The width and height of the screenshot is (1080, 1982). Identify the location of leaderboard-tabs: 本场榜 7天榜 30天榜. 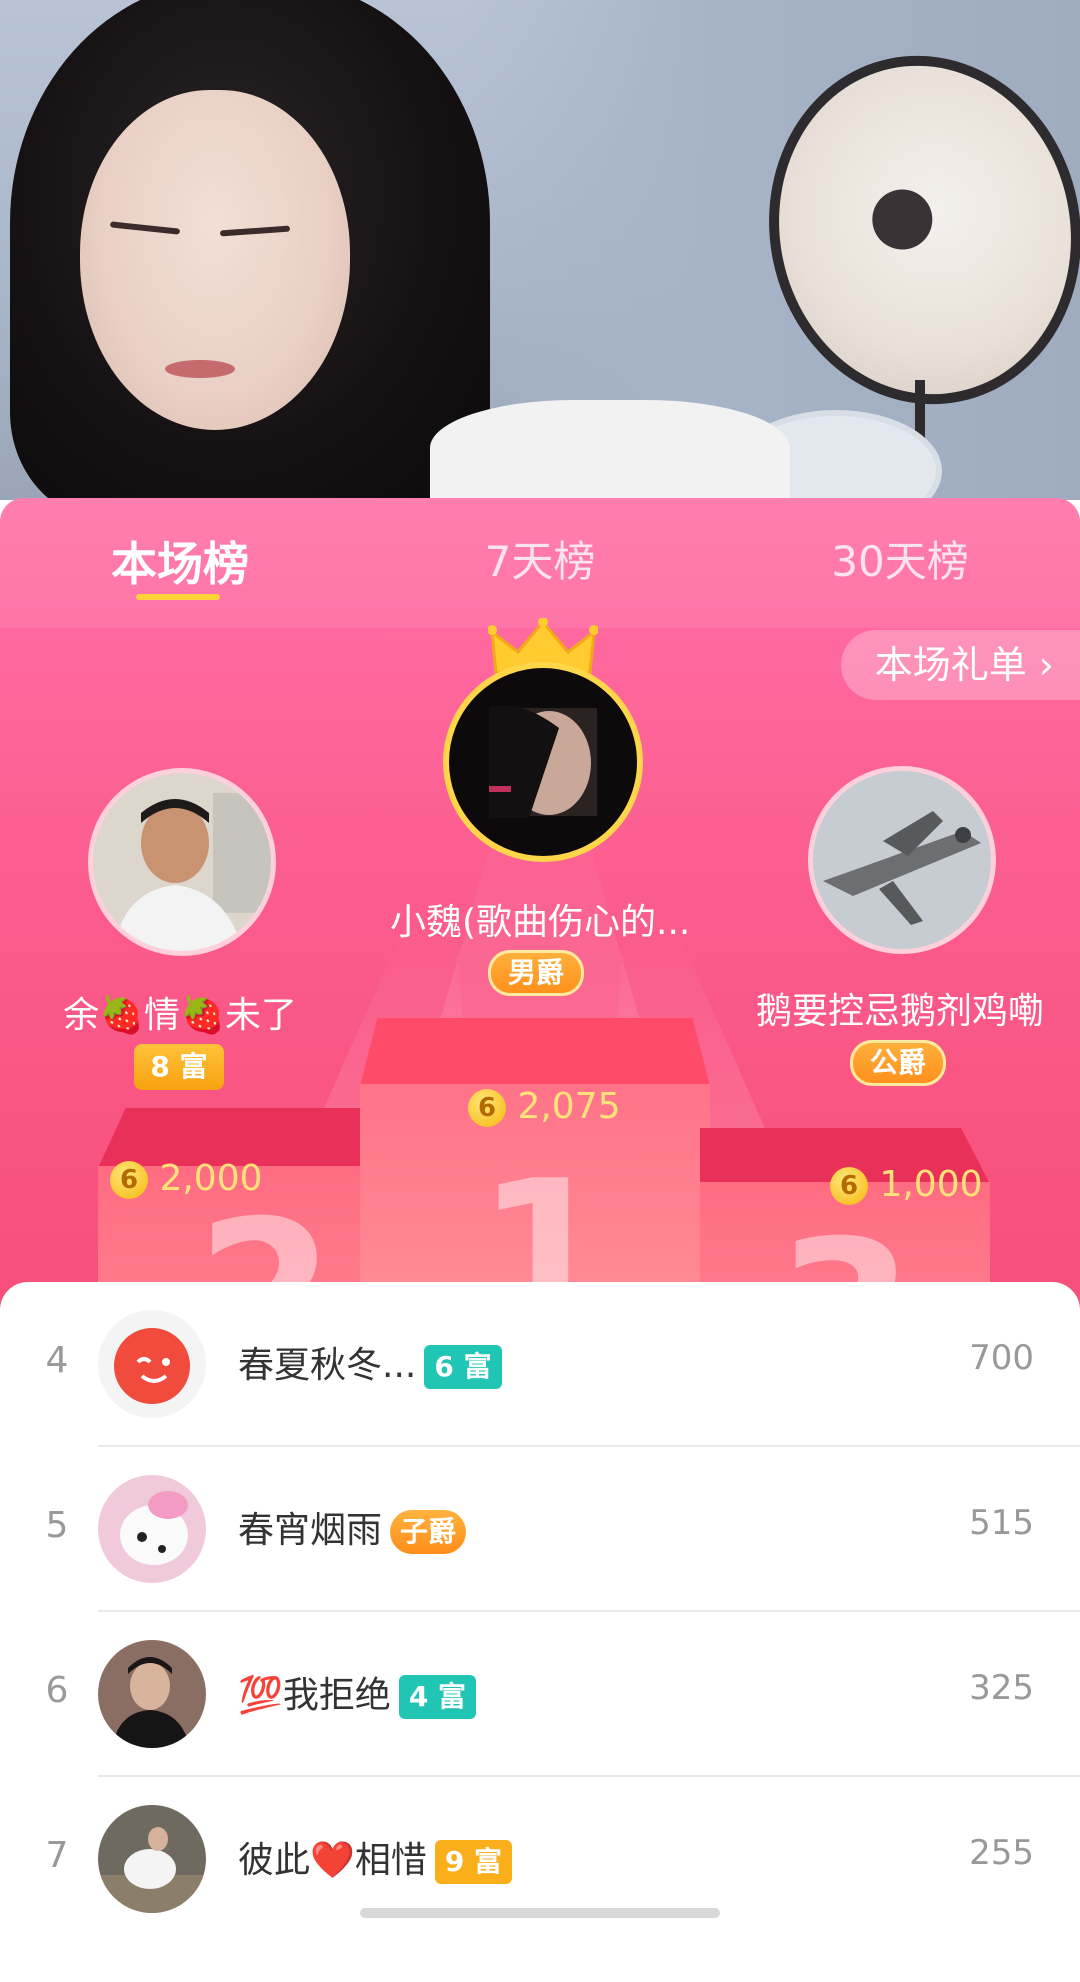
(540, 563).